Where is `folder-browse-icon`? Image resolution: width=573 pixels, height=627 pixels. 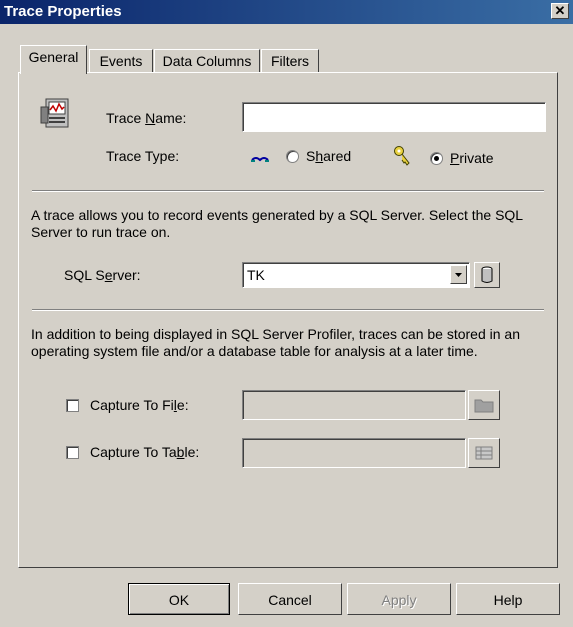
folder-browse-icon is located at coordinates (484, 406).